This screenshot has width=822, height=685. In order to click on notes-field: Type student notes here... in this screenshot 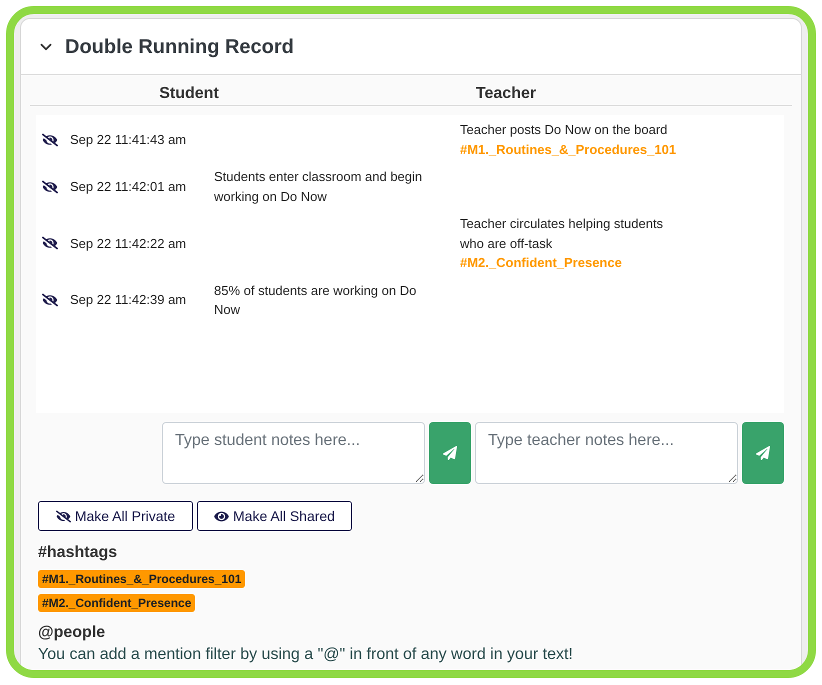, I will do `click(293, 453)`.